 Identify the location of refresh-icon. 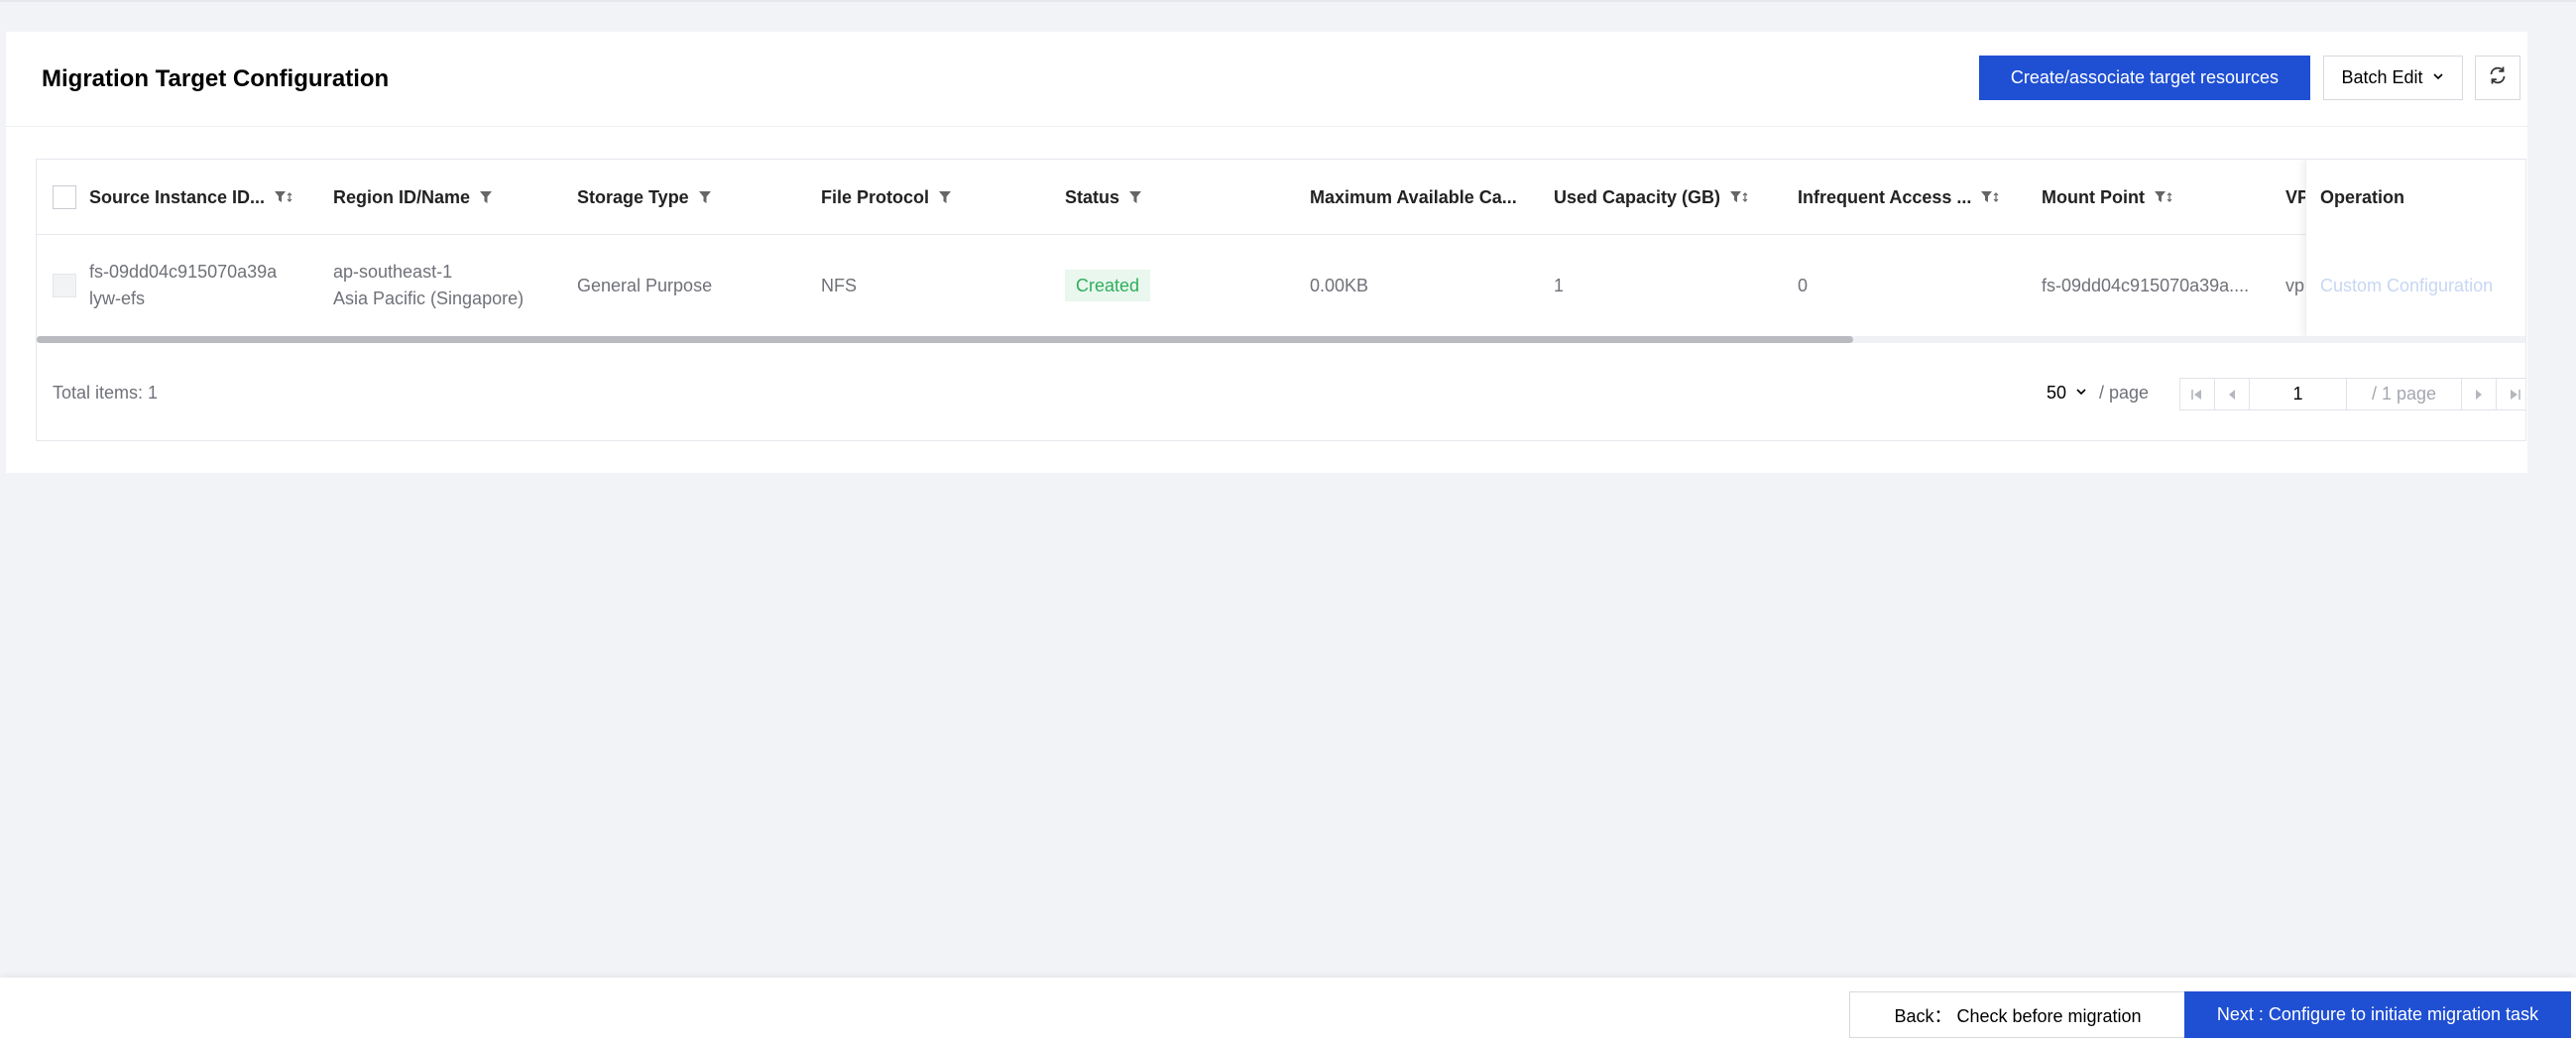
(2498, 77).